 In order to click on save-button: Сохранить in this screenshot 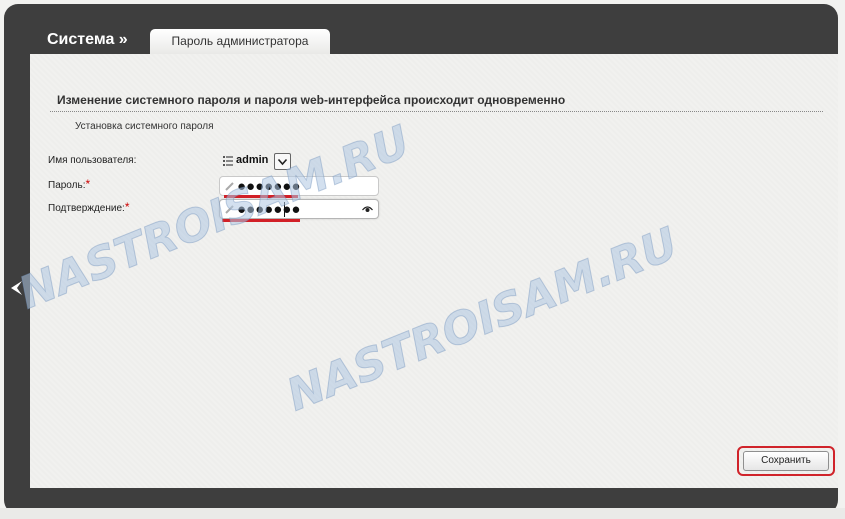, I will do `click(786, 461)`.